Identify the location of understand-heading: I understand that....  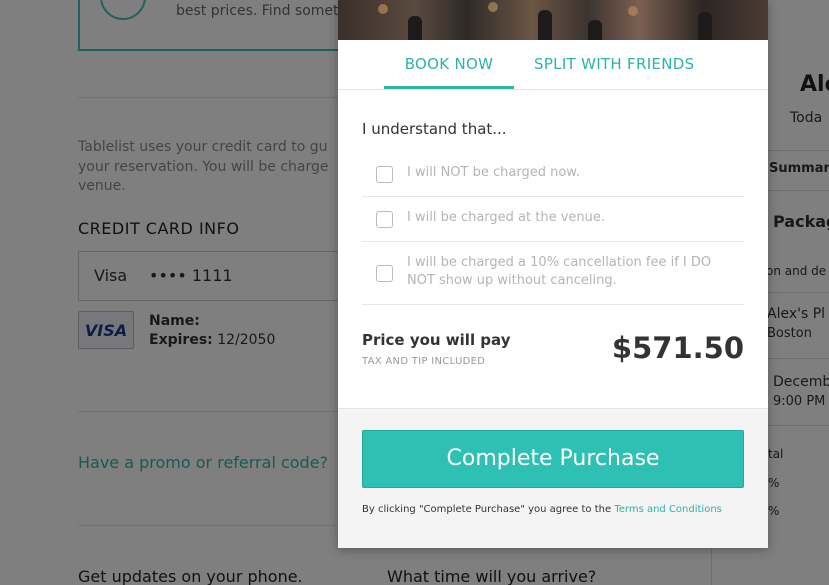
(434, 129).